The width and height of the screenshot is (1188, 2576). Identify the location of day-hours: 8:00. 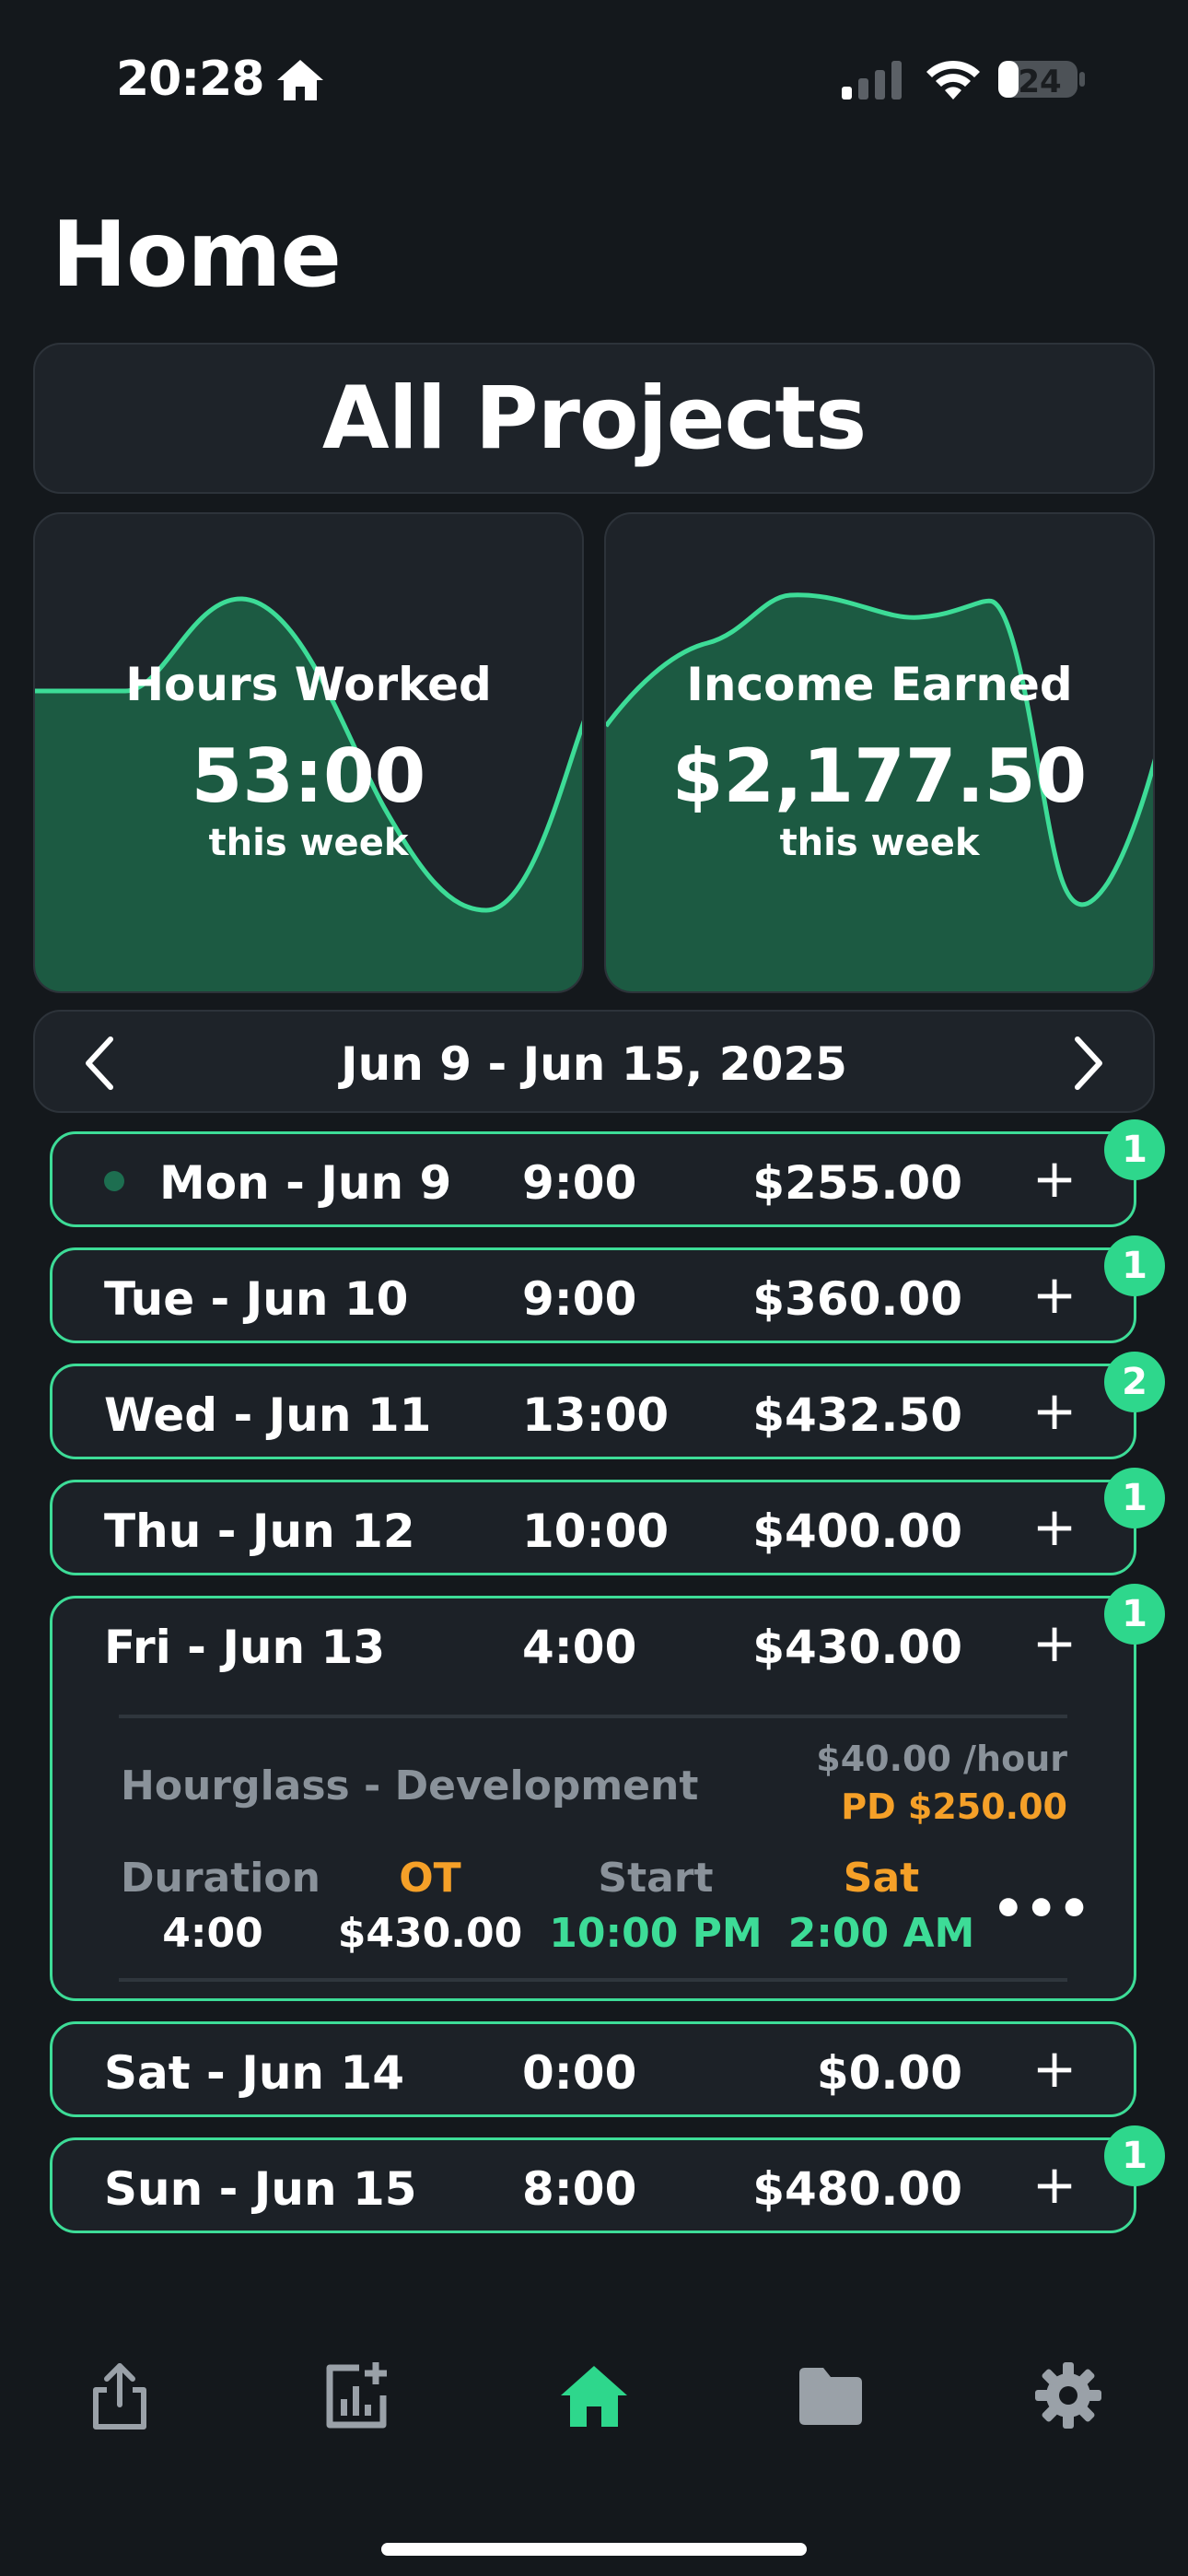
(579, 2189).